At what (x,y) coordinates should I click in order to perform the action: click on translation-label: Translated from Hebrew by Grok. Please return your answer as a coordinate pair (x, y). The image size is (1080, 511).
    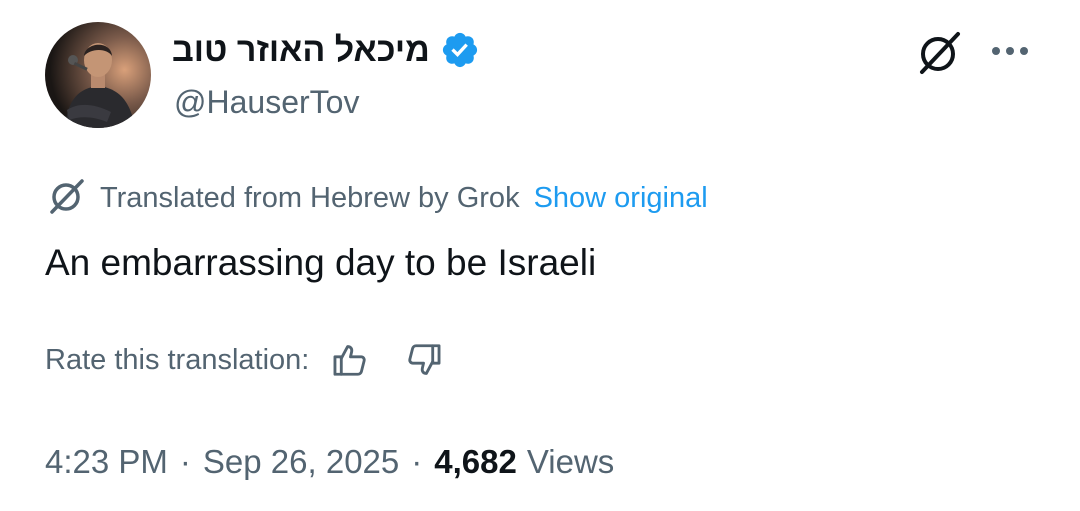
    Looking at the image, I should click on (310, 197).